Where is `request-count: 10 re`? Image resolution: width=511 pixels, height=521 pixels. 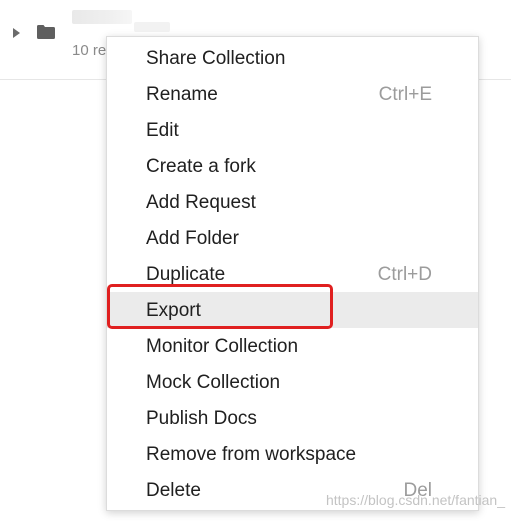 request-count: 10 re is located at coordinates (89, 50).